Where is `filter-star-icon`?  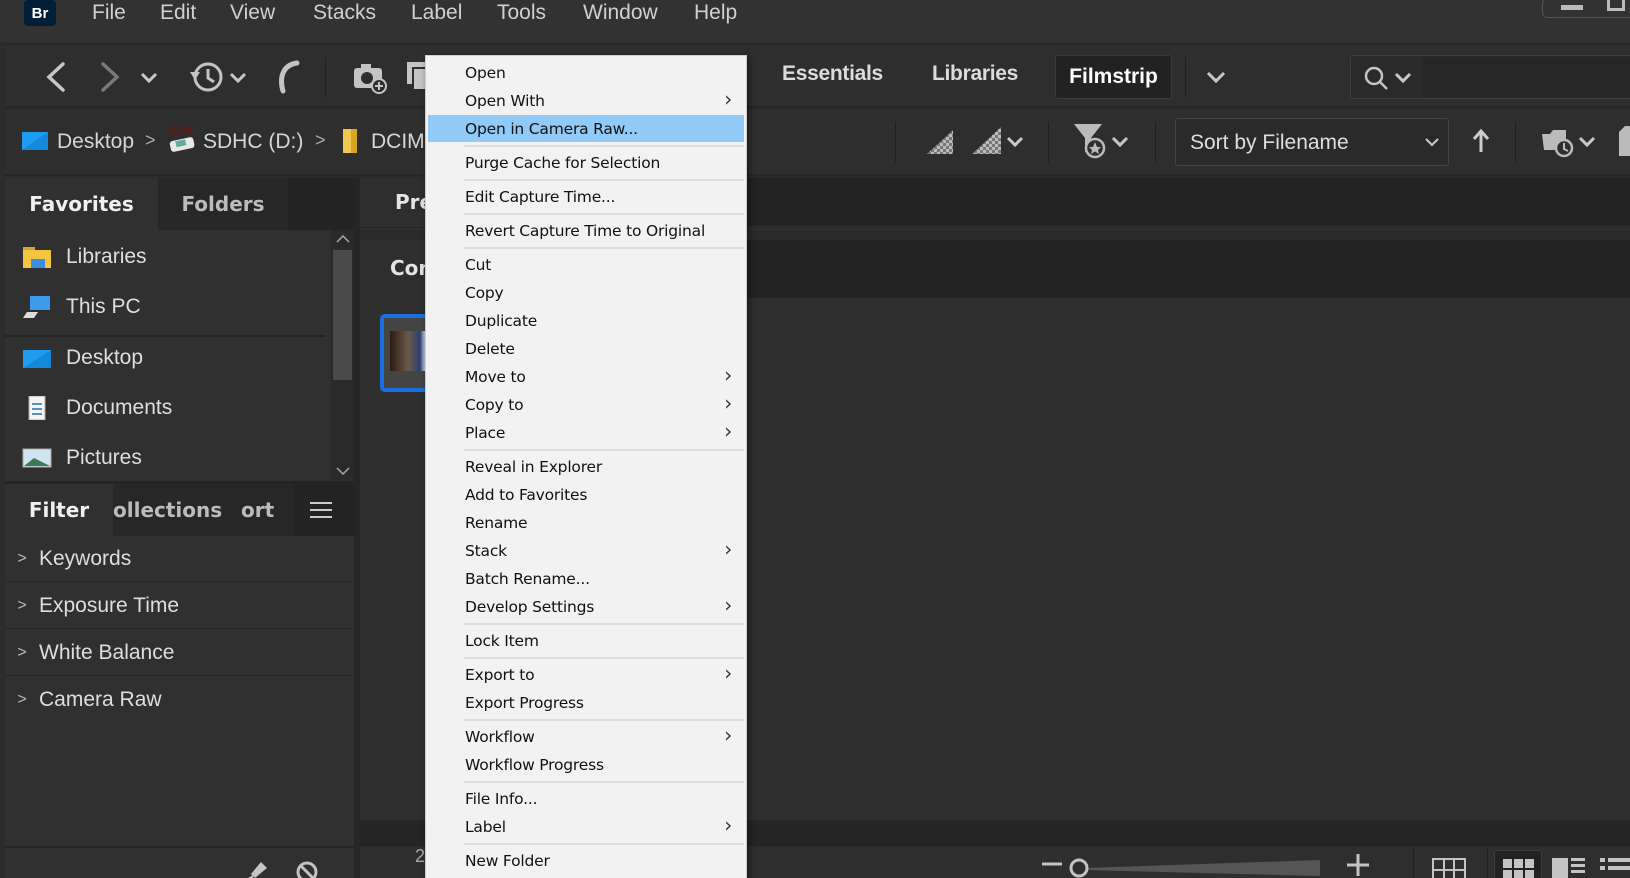
filter-star-icon is located at coordinates (1090, 141).